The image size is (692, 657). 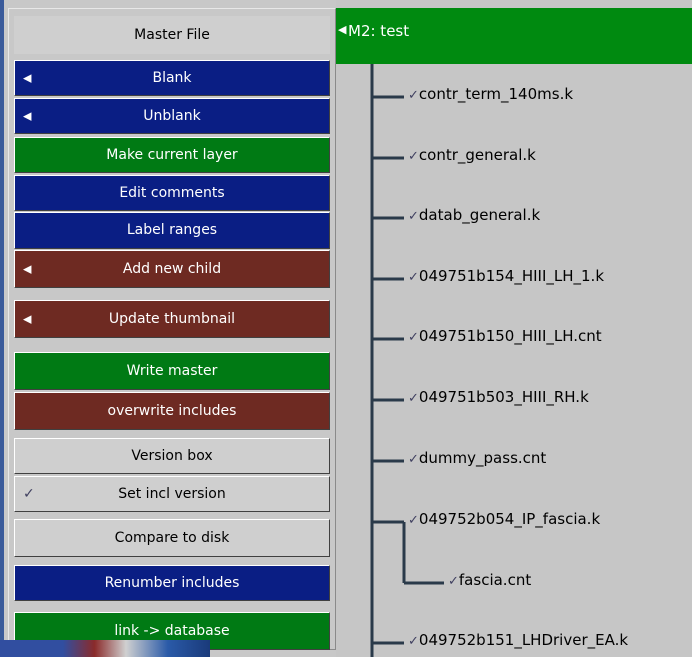 I want to click on label-ranges-button: Label ranges, so click(x=172, y=230).